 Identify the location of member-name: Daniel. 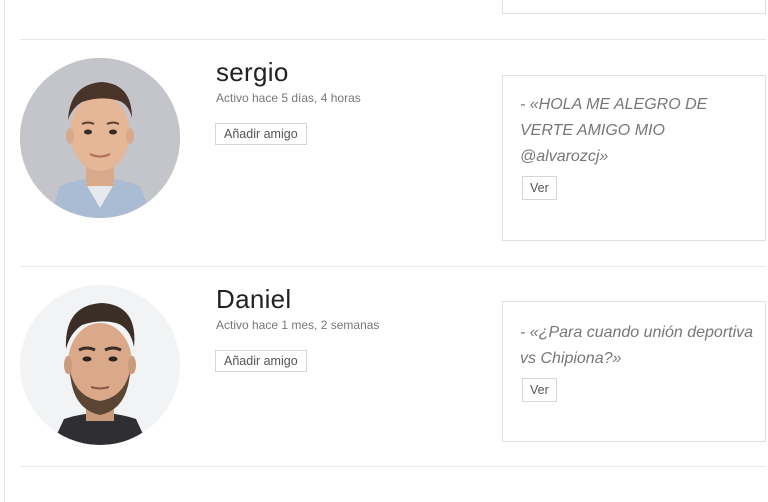
(254, 299).